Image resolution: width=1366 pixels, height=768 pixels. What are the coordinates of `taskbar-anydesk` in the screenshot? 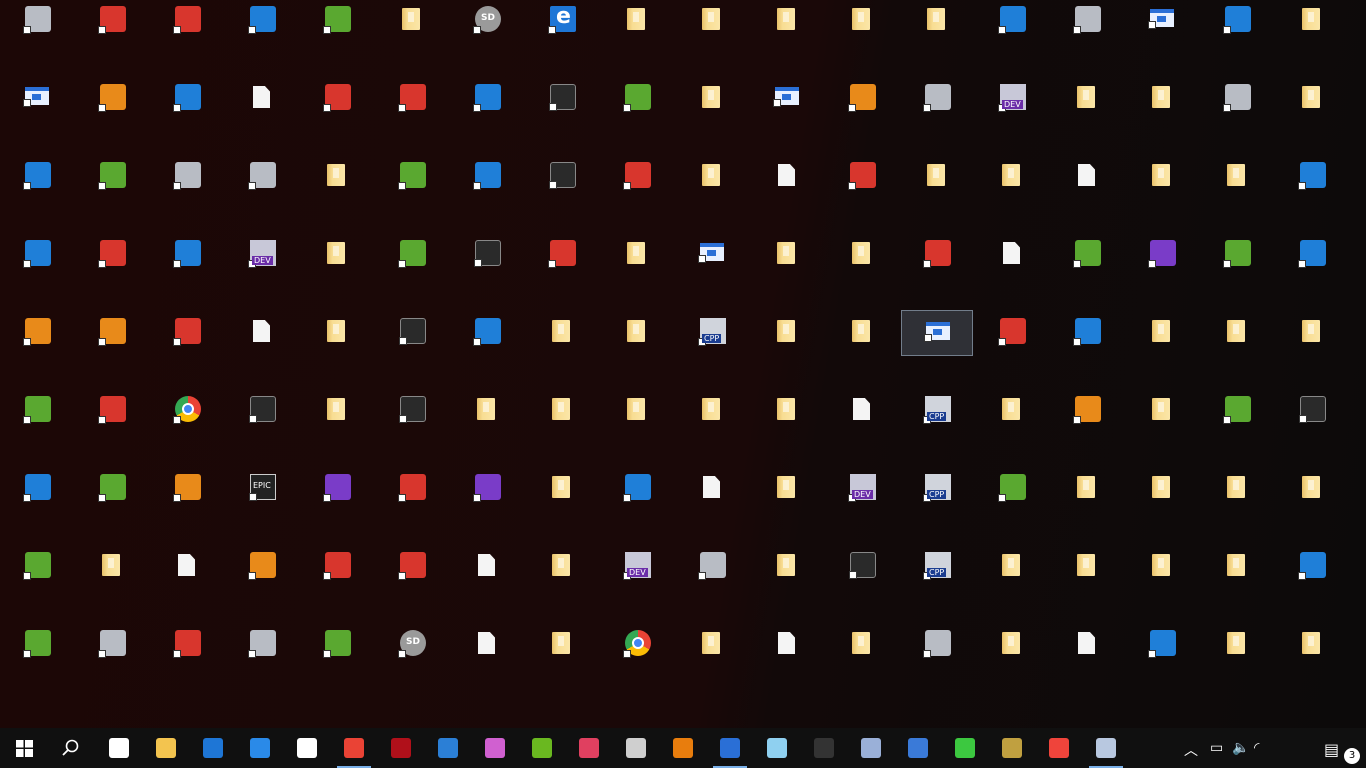 It's located at (1059, 748).